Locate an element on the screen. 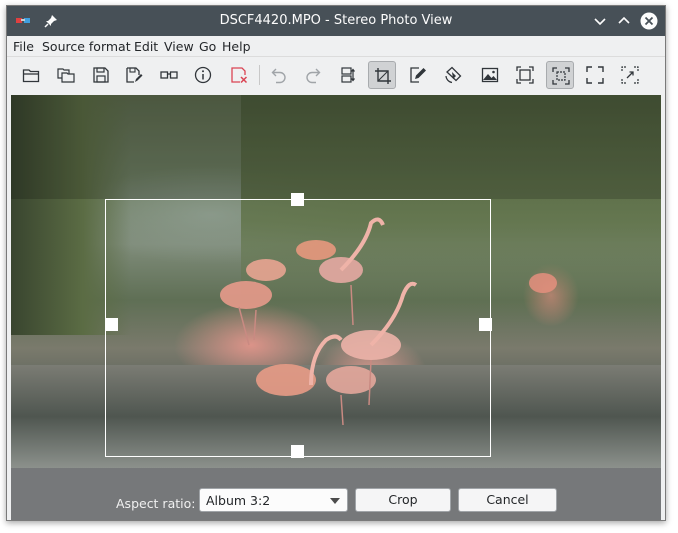  menu-bar: File Source format Edit View Go Help is located at coordinates (336, 46).